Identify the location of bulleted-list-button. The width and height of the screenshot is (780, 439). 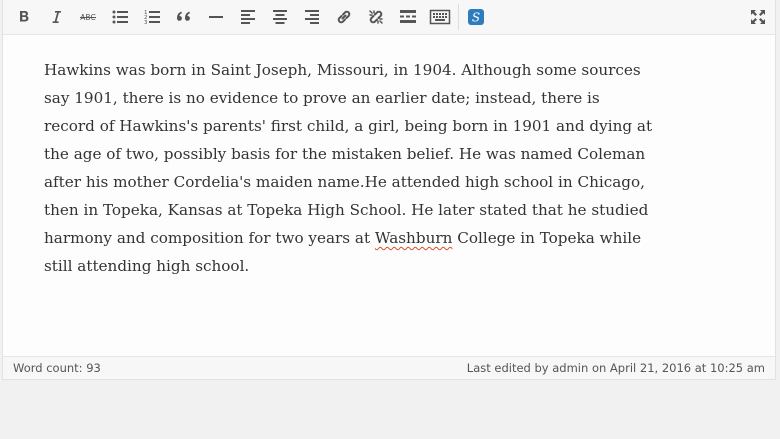
(120, 17).